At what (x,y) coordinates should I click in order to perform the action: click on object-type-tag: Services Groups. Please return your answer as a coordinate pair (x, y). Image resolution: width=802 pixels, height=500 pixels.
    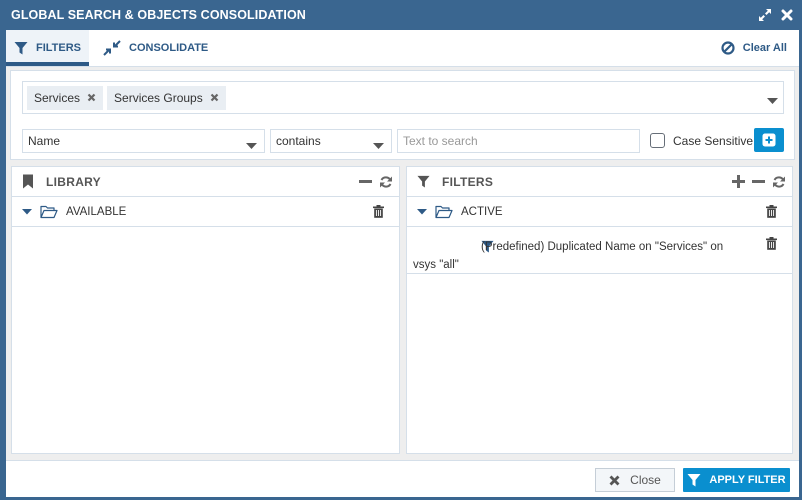
    Looking at the image, I should click on (166, 97).